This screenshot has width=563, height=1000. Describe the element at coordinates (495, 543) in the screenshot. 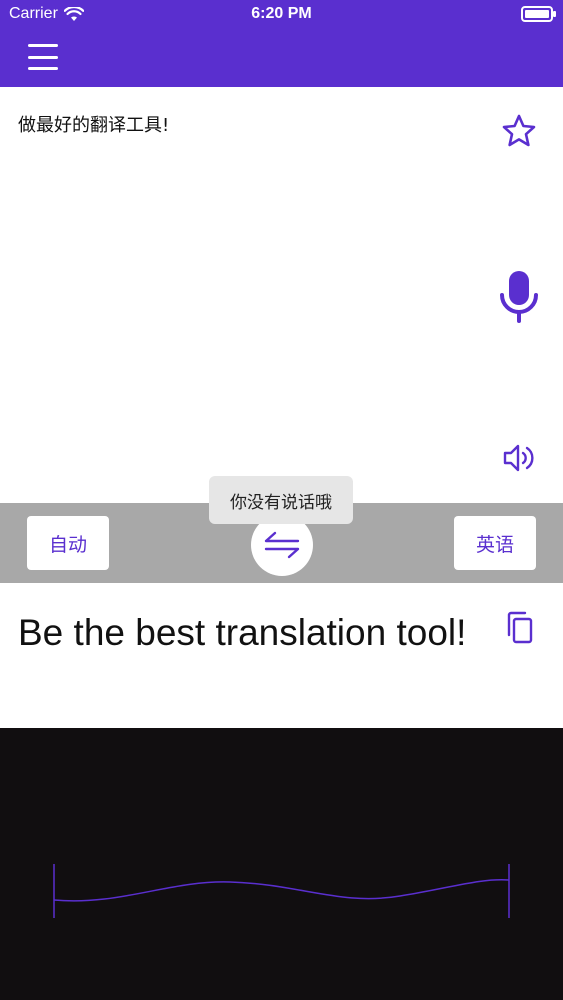

I see `target-language-button: 英语` at that location.